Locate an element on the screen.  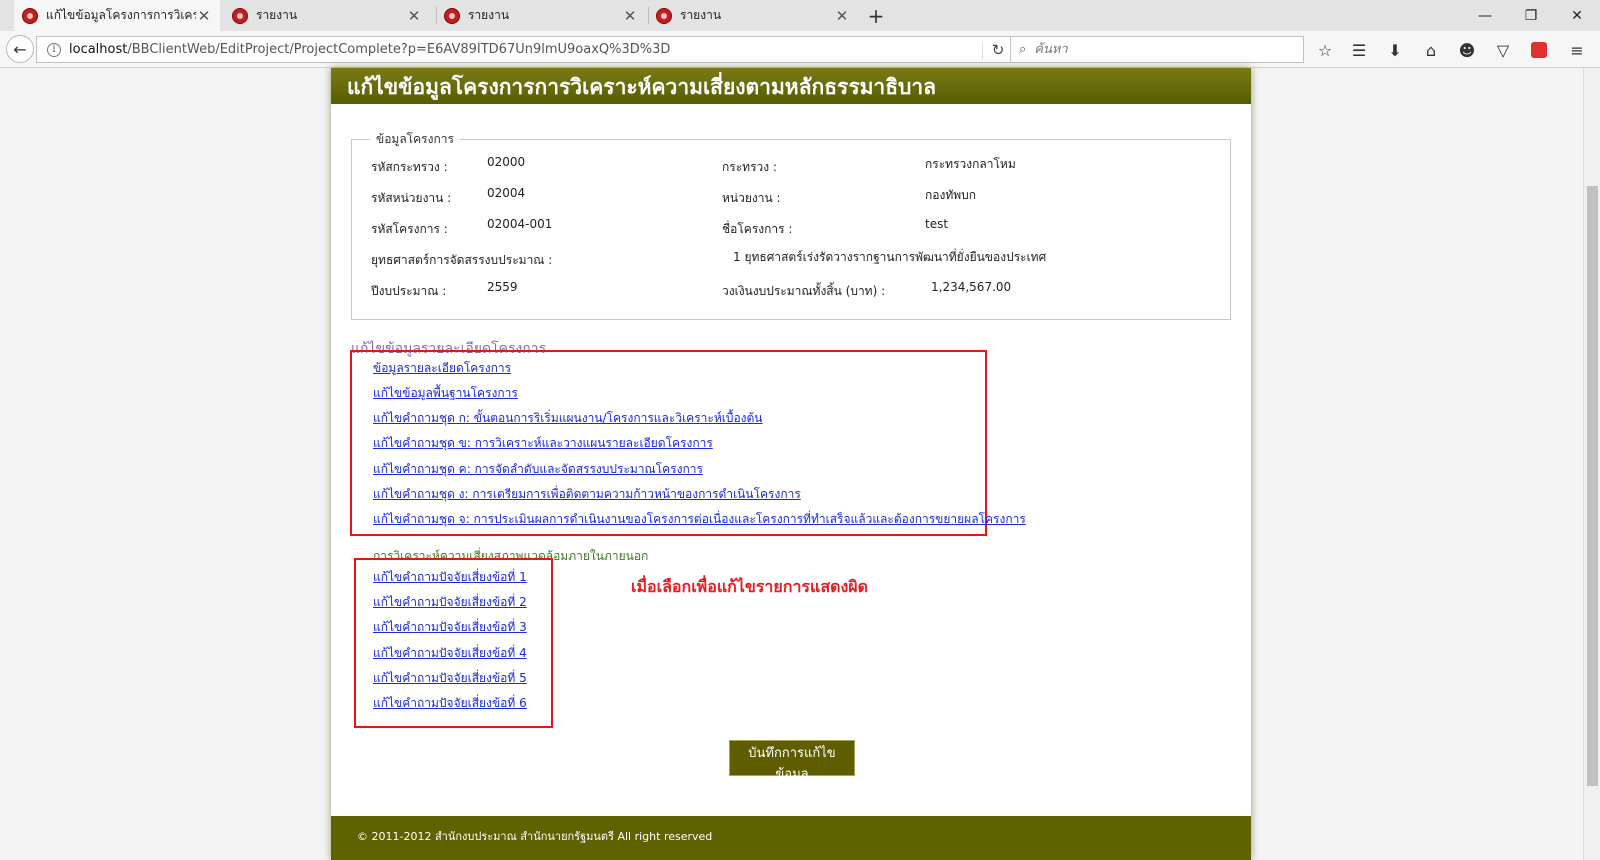
ministry-code-label: รหัสกระทรวง : is located at coordinates (409, 167).